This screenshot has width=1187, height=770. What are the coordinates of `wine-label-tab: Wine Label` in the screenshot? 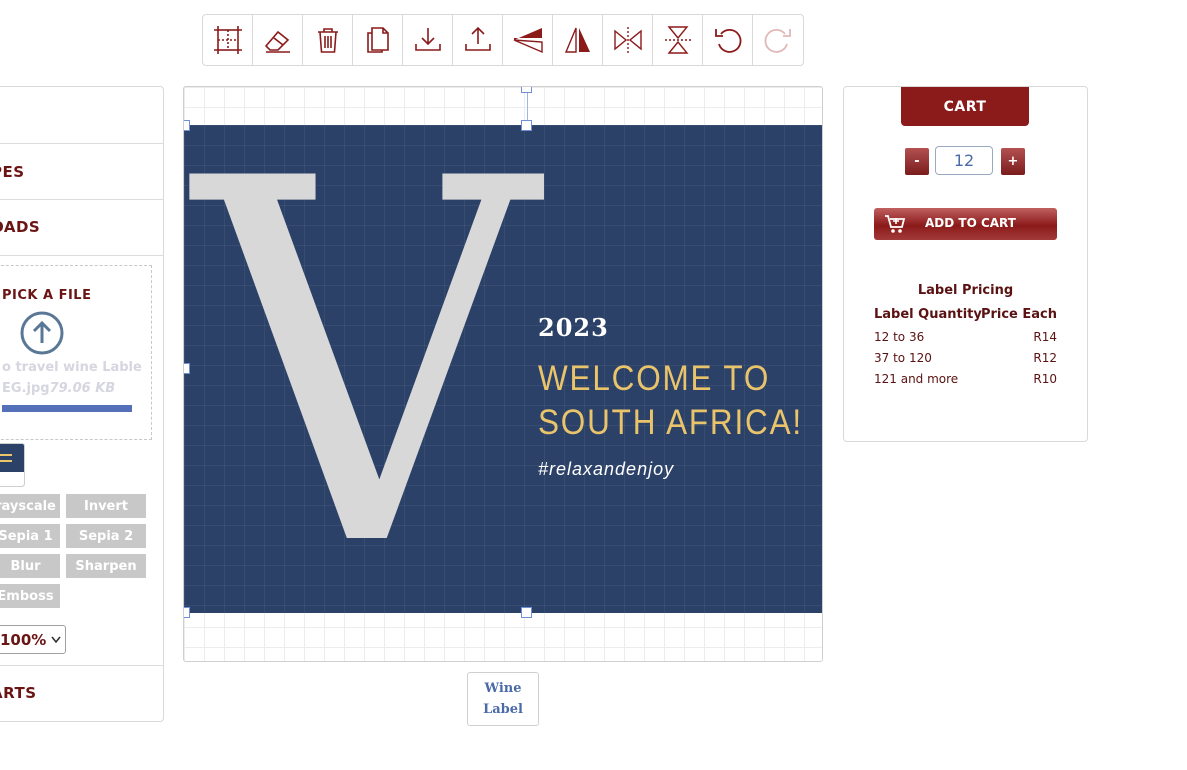 It's located at (503, 699).